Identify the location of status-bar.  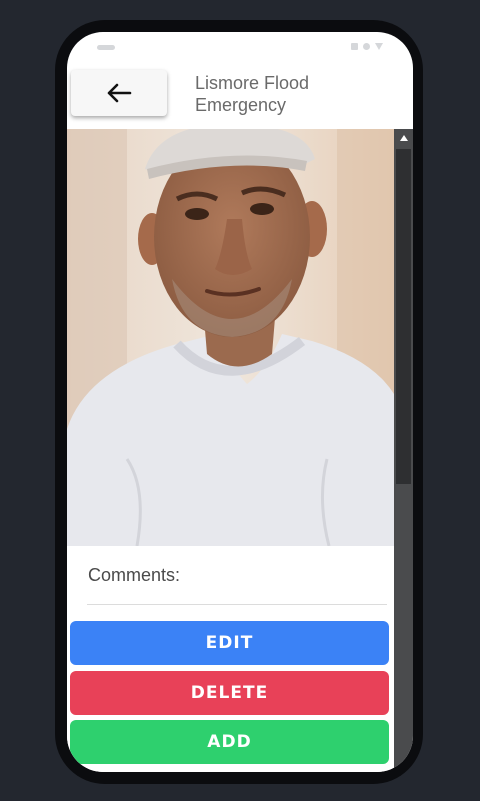
(240, 47).